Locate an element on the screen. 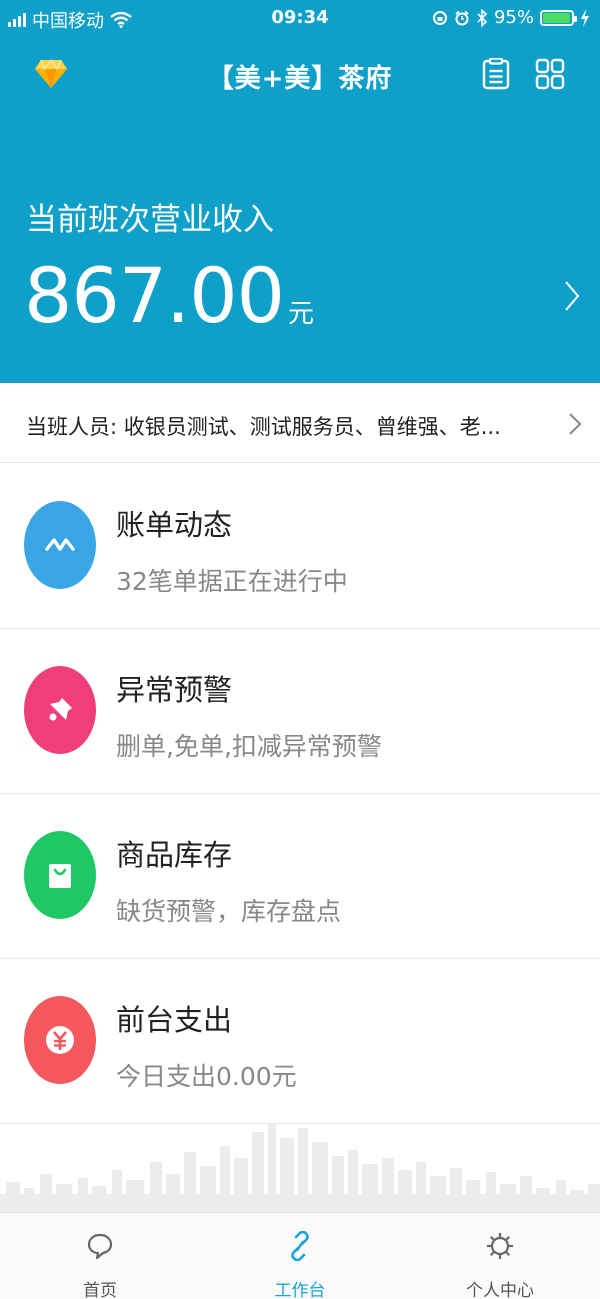 This screenshot has height=1299, width=600. module-desc: 32笔单据正在进行中 is located at coordinates (232, 581).